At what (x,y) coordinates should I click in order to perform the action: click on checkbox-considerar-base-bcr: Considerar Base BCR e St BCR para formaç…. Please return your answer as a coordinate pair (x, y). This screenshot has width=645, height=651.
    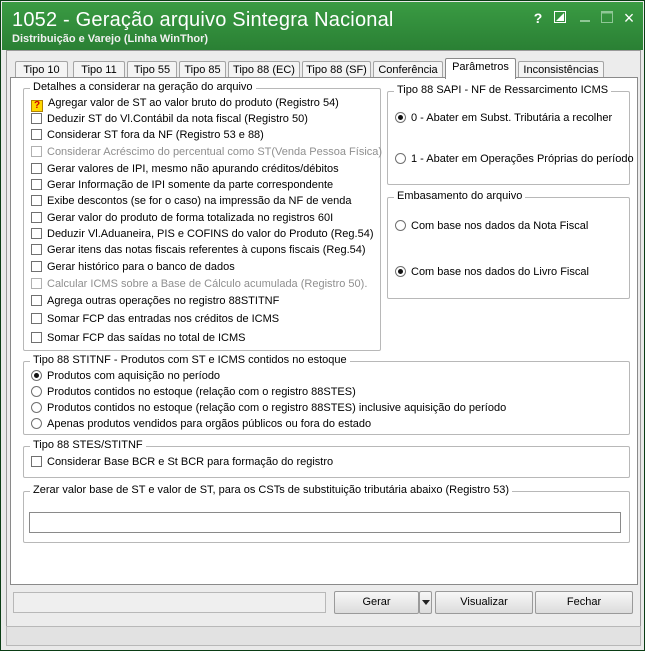
    Looking at the image, I should click on (182, 463).